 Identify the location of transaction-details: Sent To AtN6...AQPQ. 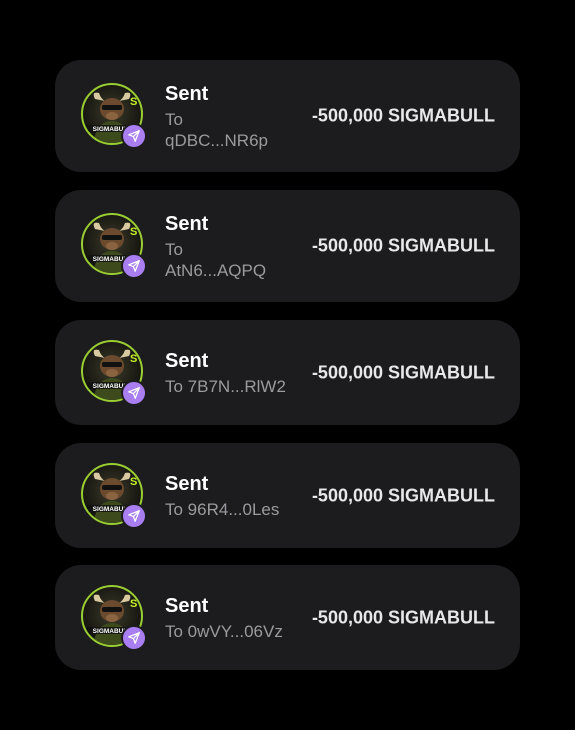
(235, 246).